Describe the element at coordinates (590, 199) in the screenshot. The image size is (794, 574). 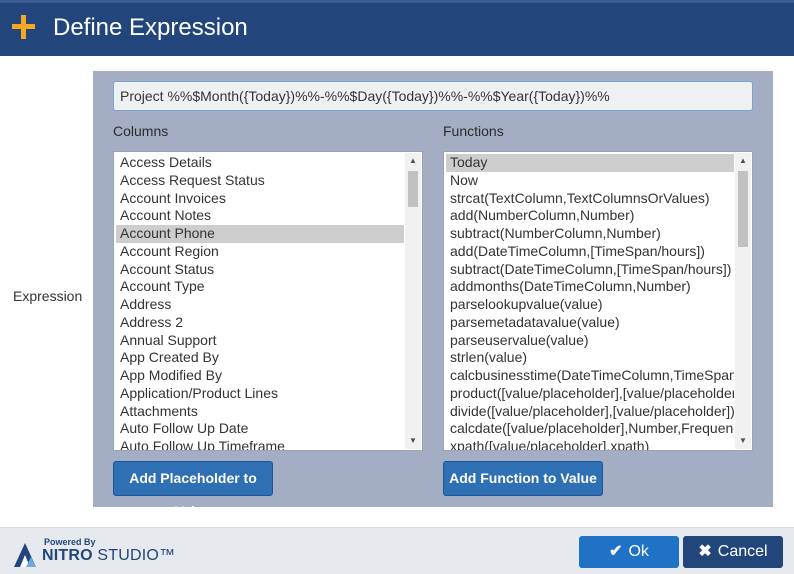
I see `function-list-item: strcat(TextColumn,TextColumnsOrValues)` at that location.